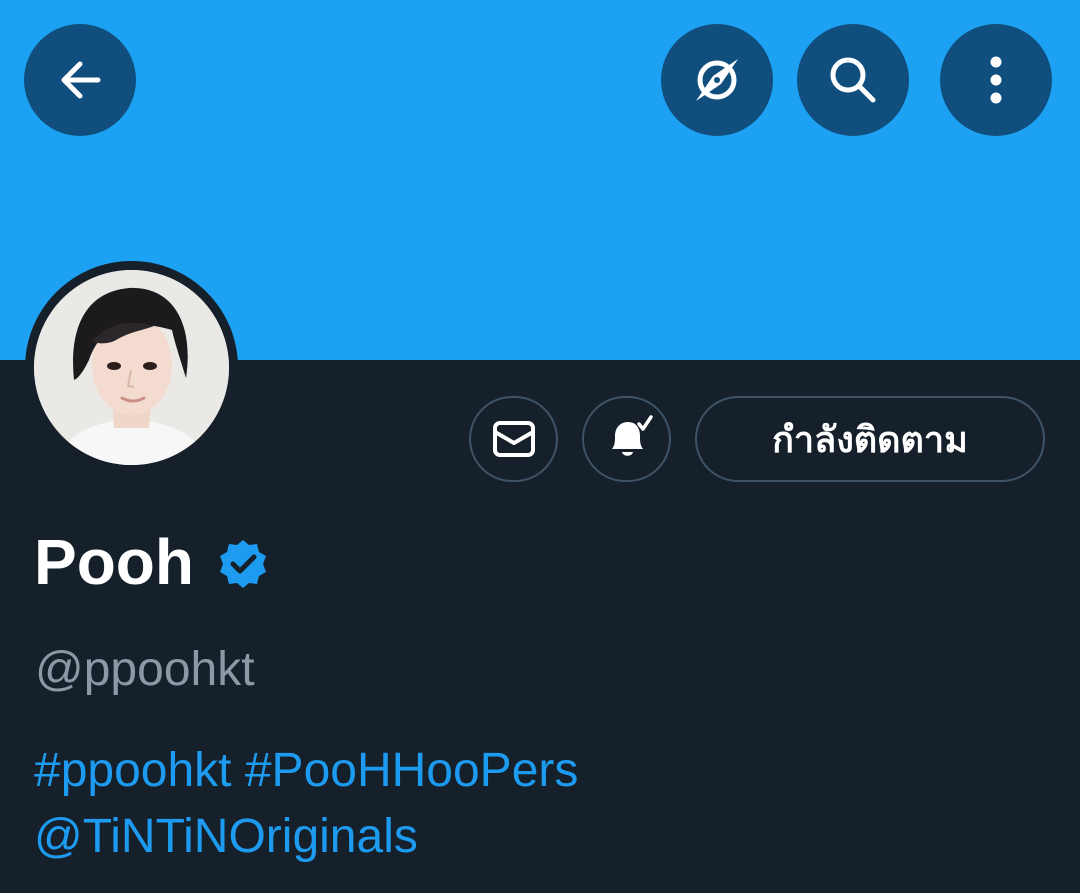 This screenshot has height=893, width=1080. Describe the element at coordinates (145, 669) in the screenshot. I see `profile-handle: @ppoohkt` at that location.